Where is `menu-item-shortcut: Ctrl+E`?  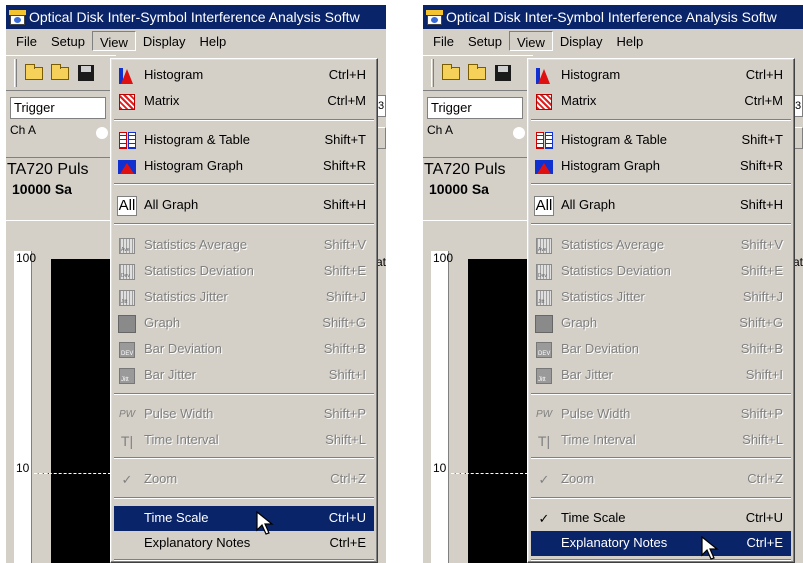 menu-item-shortcut: Ctrl+E is located at coordinates (347, 542).